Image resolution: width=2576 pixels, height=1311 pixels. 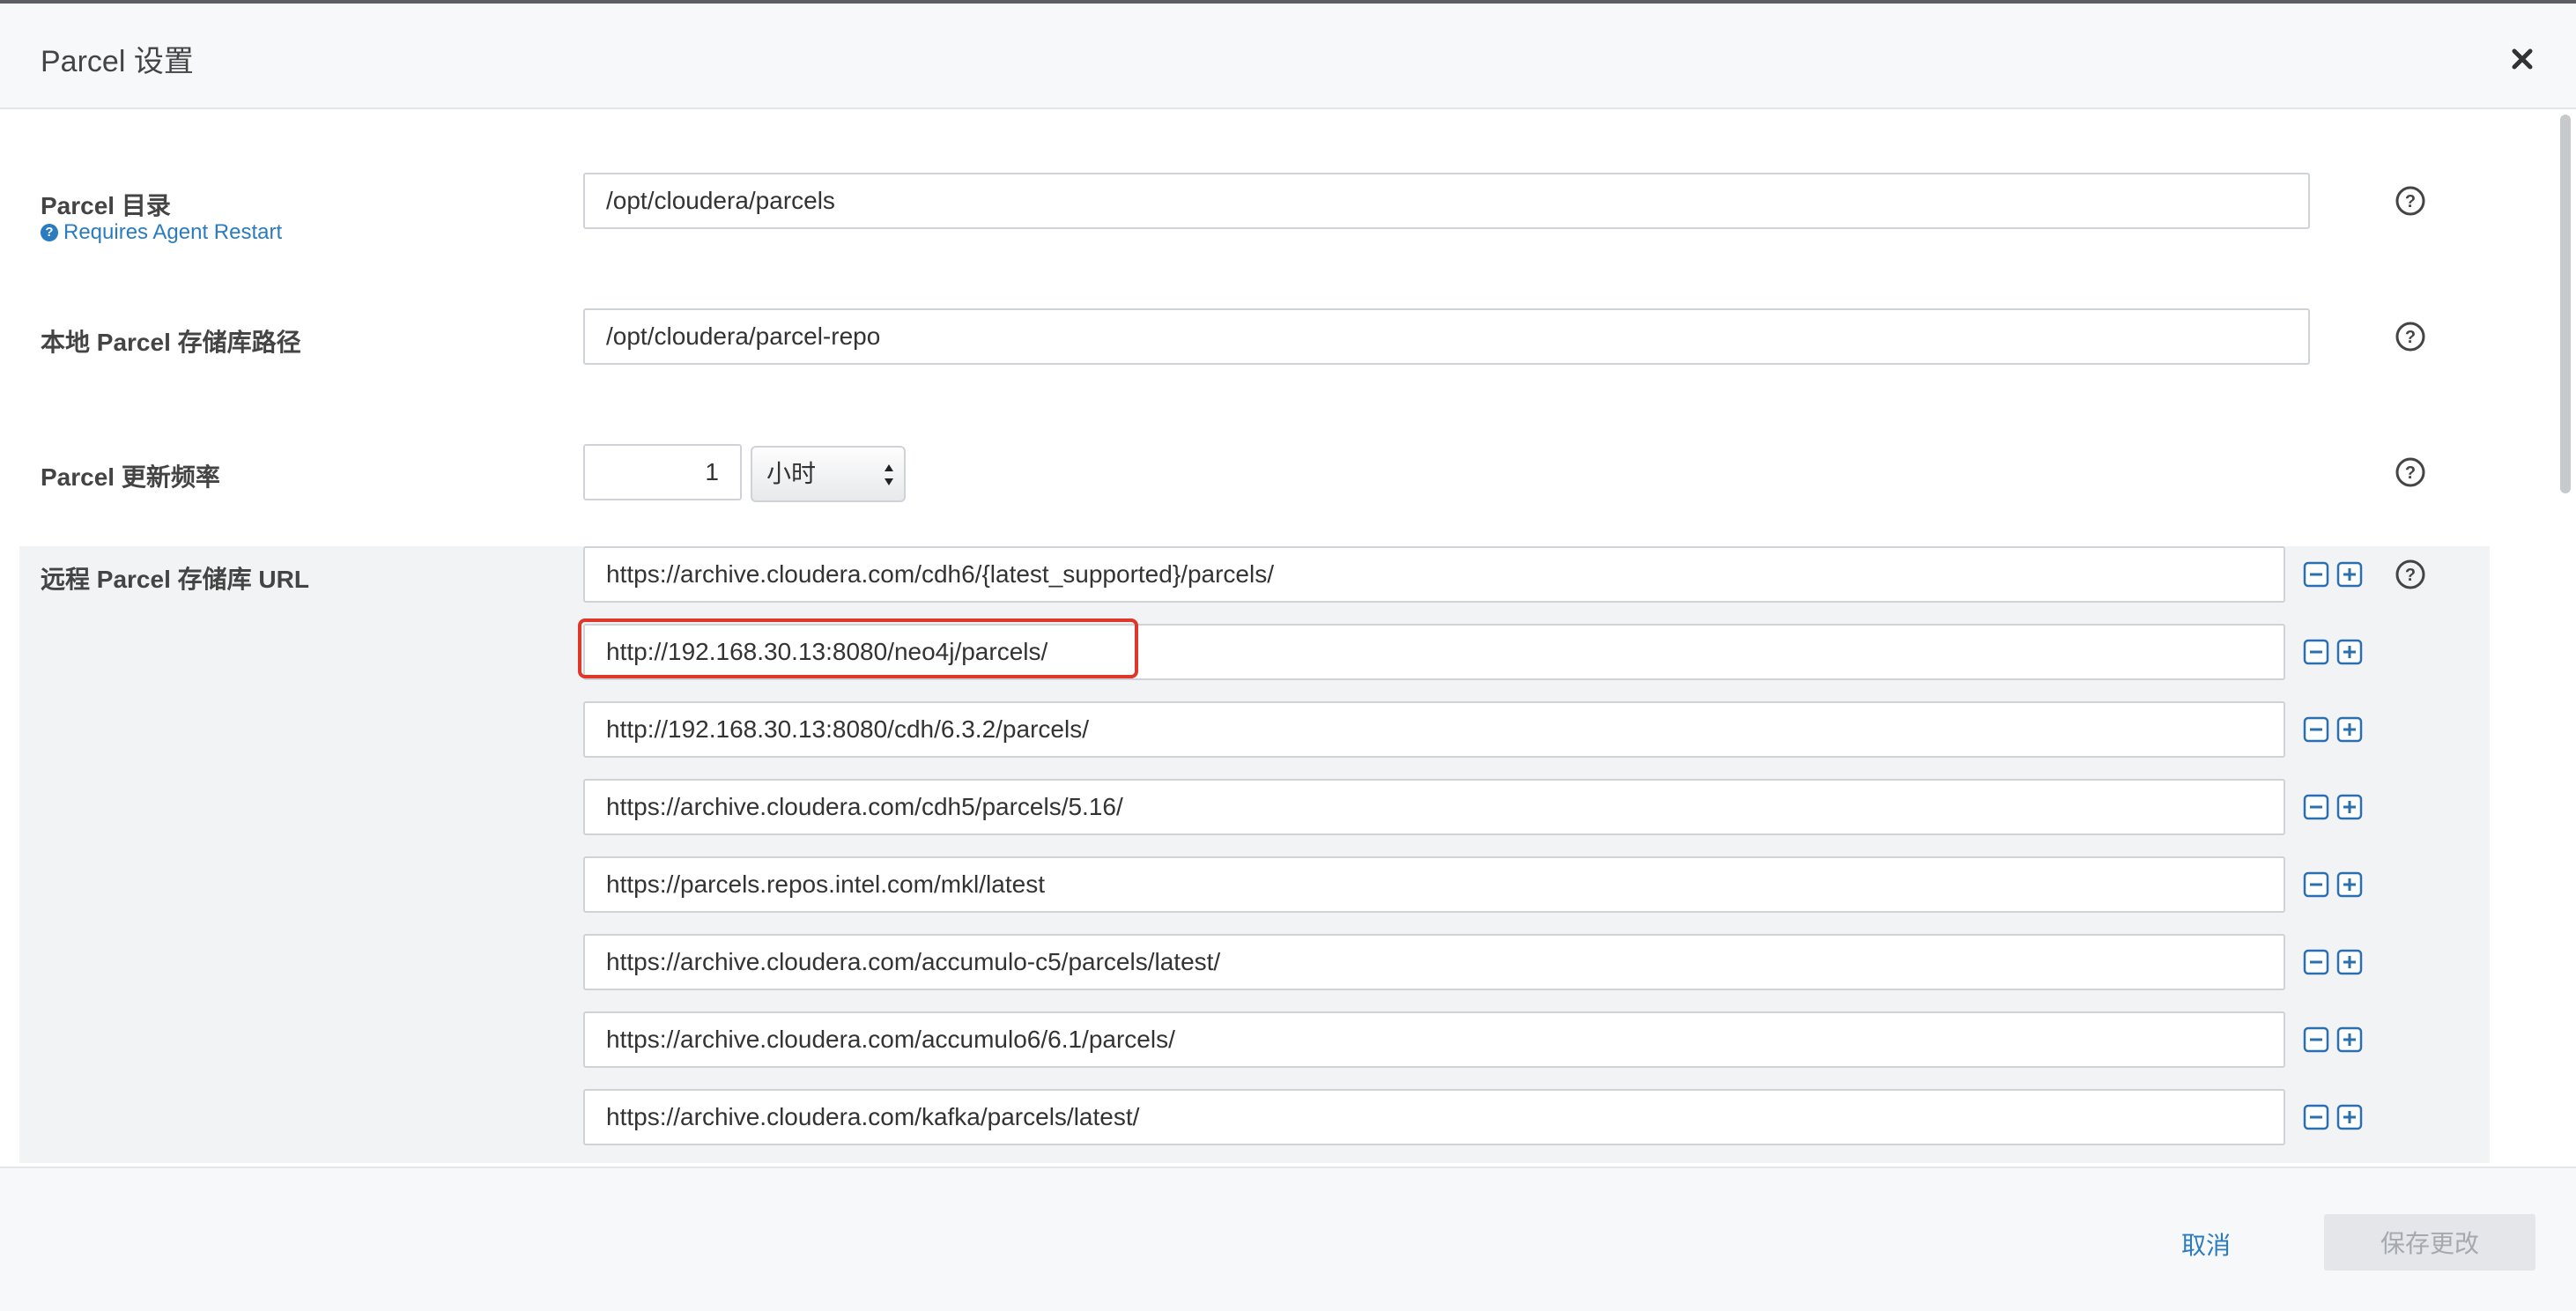 I want to click on update-freq-input, so click(x=663, y=472).